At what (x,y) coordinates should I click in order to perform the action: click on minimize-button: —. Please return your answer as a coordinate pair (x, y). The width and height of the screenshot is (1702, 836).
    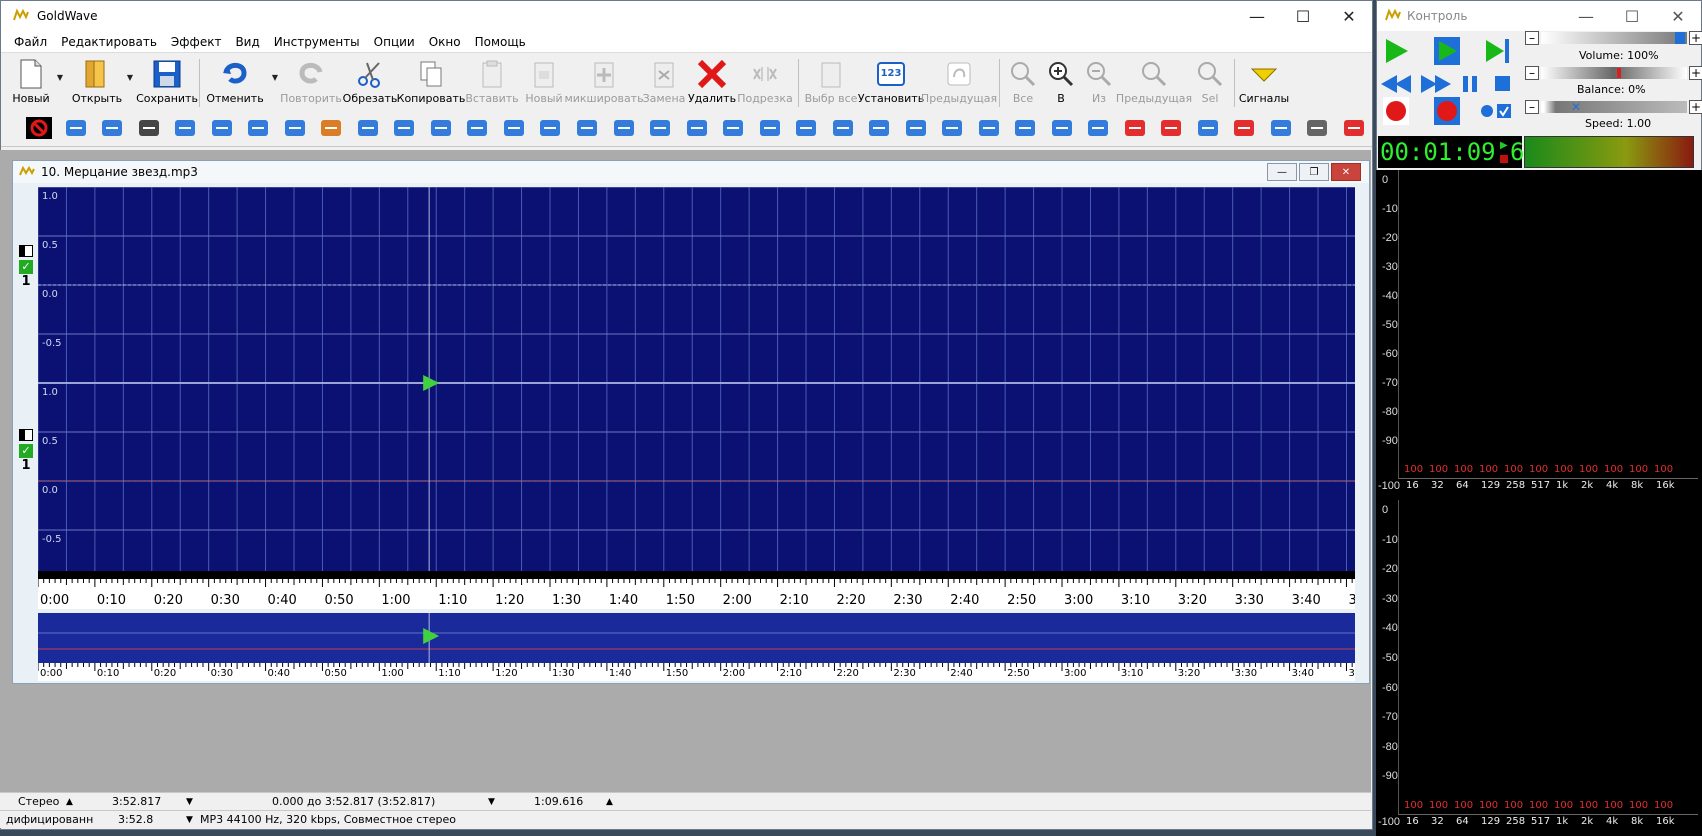
    Looking at the image, I should click on (1257, 16).